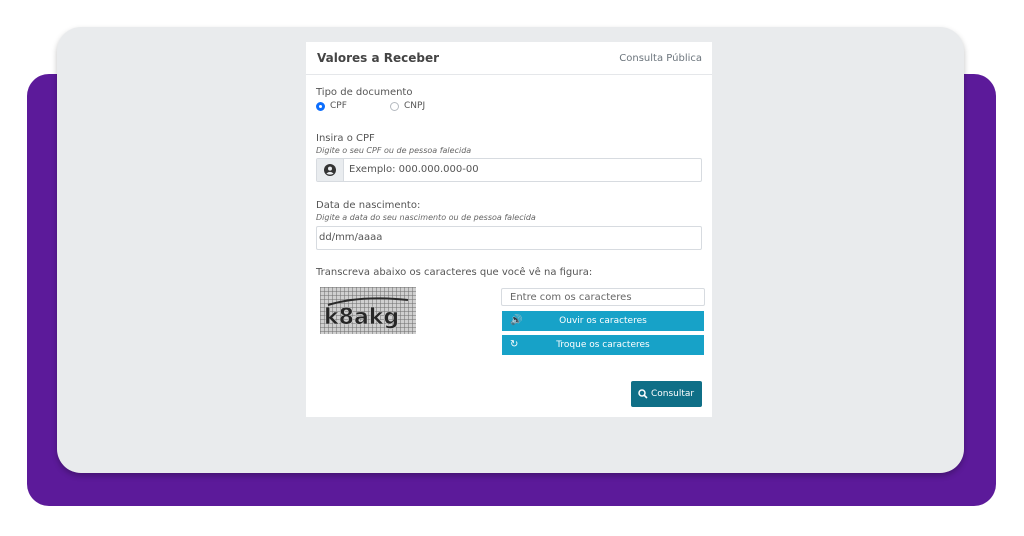 This screenshot has height=536, width=1024. Describe the element at coordinates (351, 237) in the screenshot. I see `birth-placeholder: dd/mm/aaaa` at that location.